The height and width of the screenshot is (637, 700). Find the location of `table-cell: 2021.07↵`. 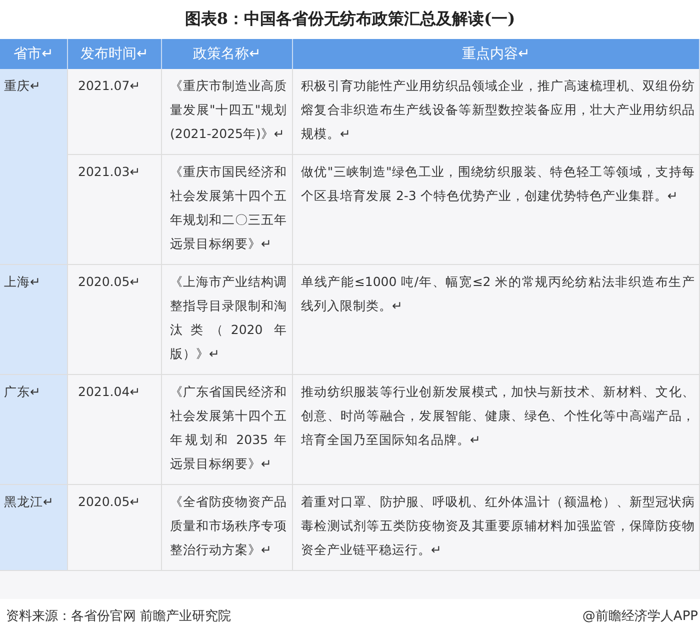

table-cell: 2021.07↵ is located at coordinates (115, 112).